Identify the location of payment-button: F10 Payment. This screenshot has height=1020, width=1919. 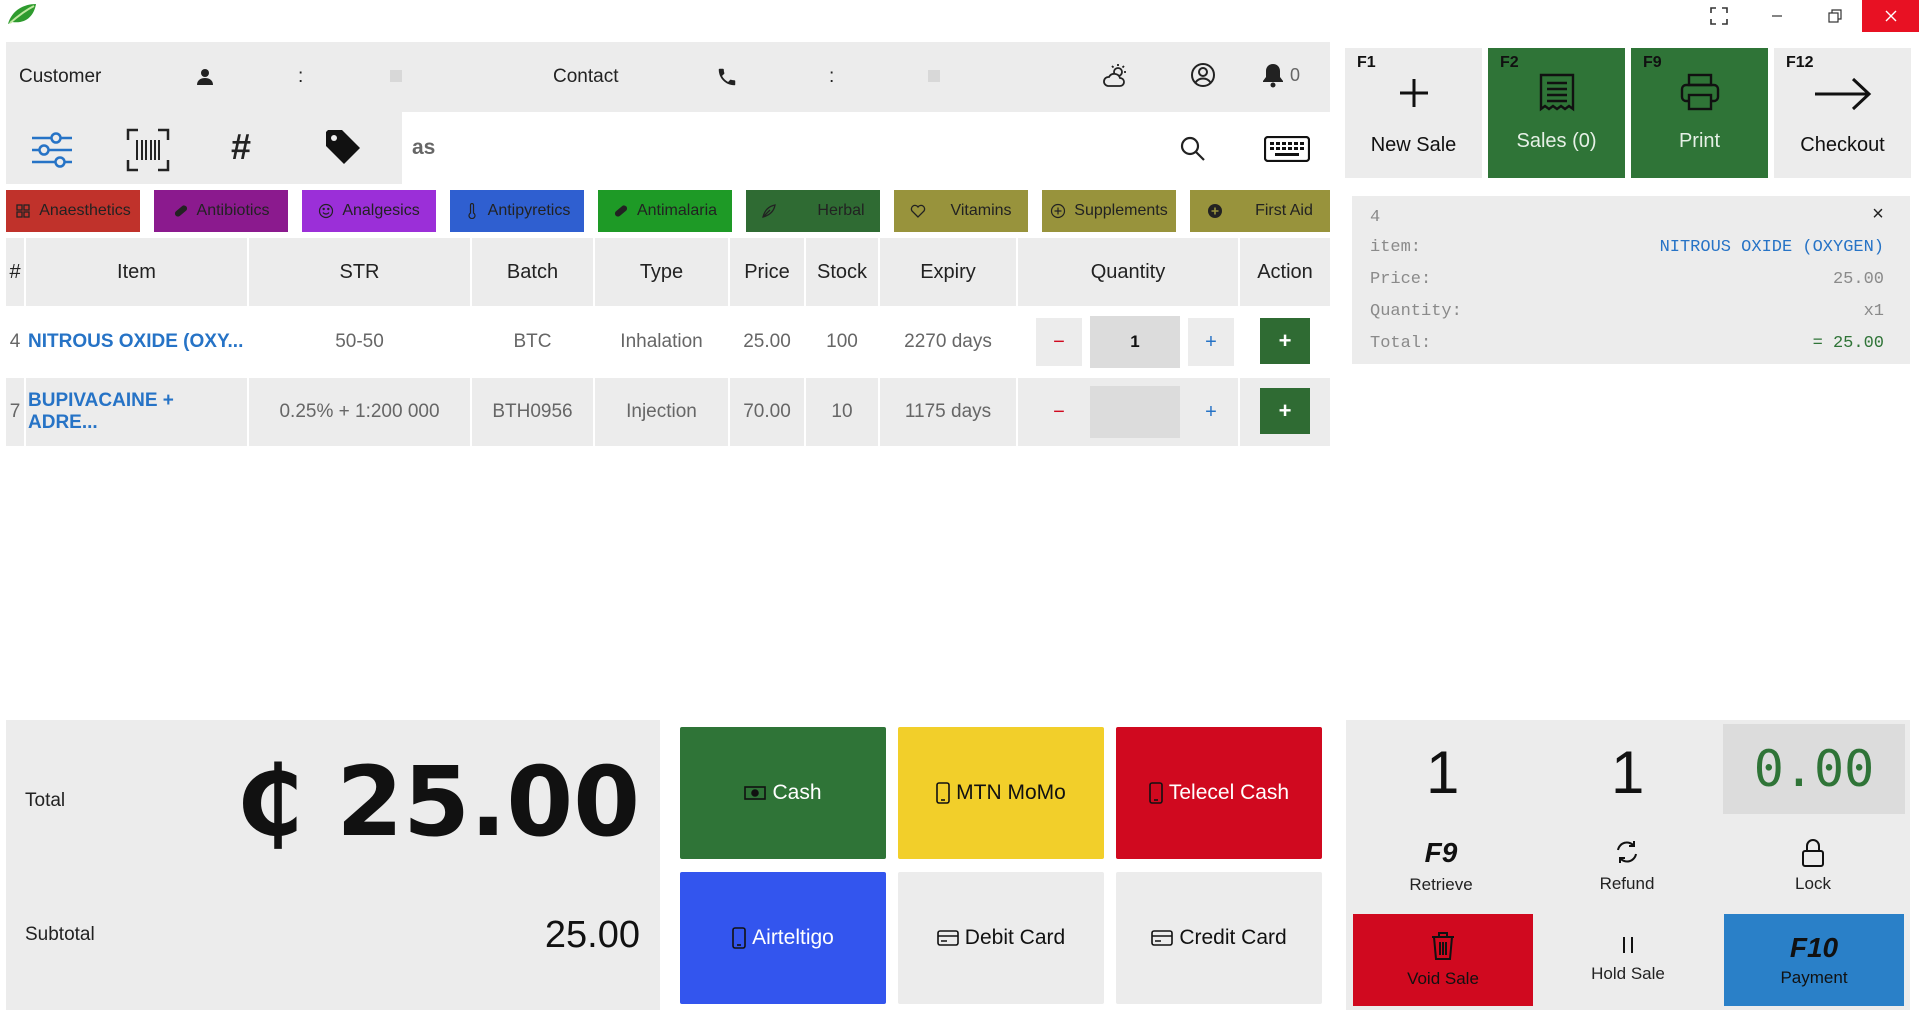
(1814, 960).